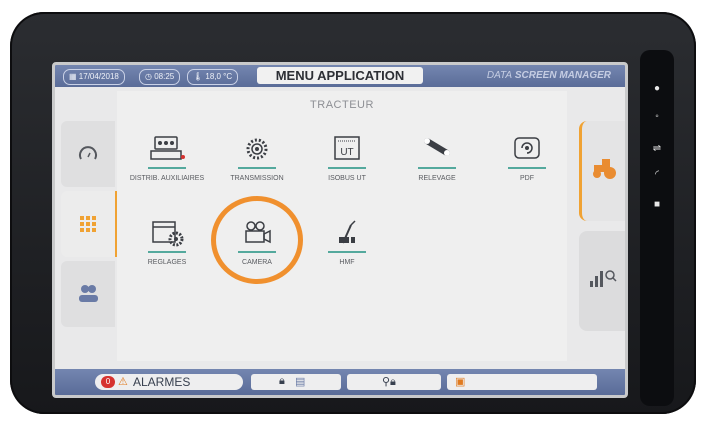  Describe the element at coordinates (460, 382) in the screenshot. I see `message-icon: ▣` at that location.